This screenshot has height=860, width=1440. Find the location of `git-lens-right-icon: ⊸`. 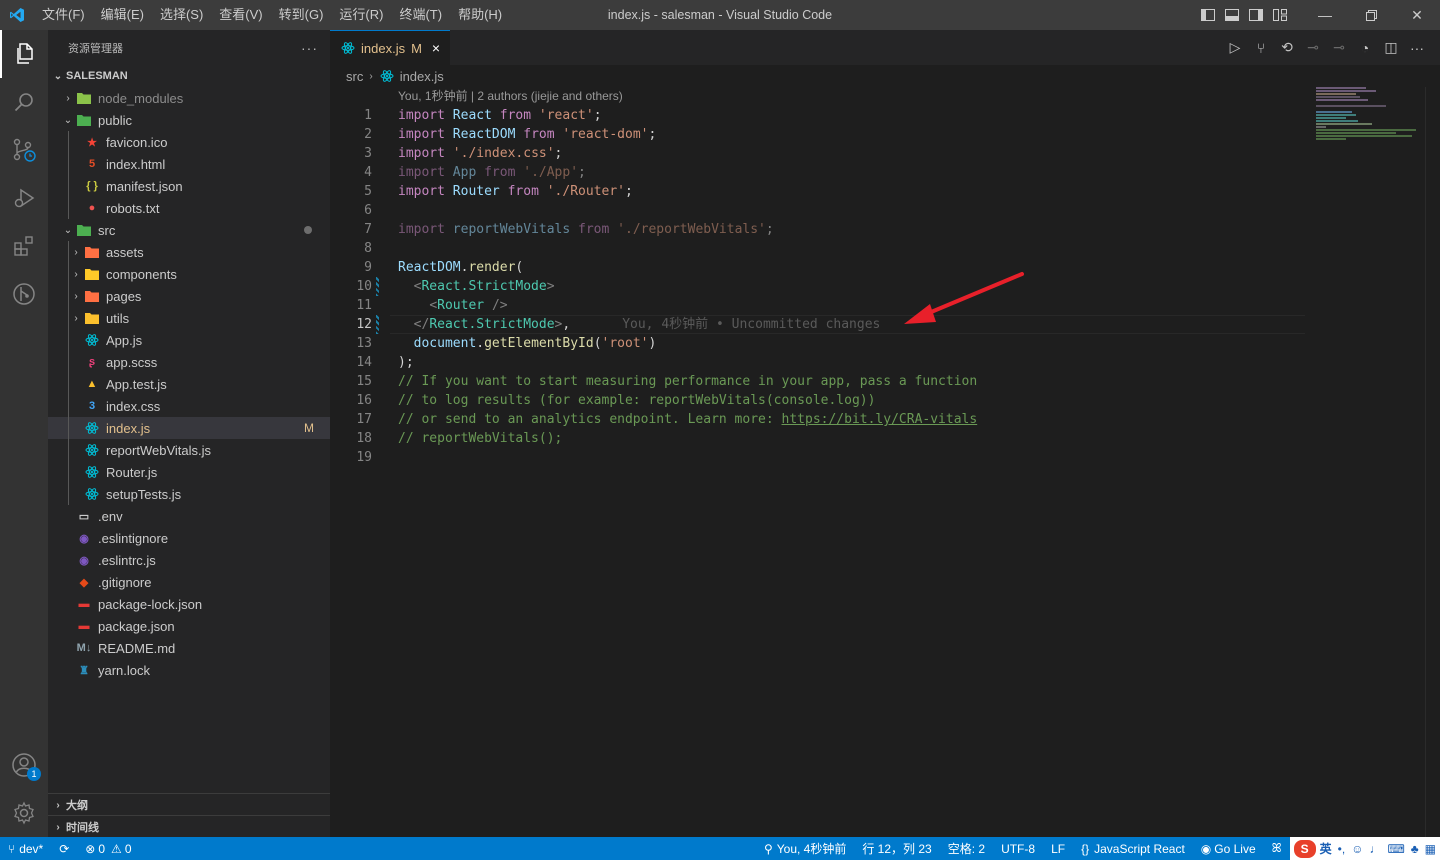

git-lens-right-icon: ⊸ is located at coordinates (1339, 47).